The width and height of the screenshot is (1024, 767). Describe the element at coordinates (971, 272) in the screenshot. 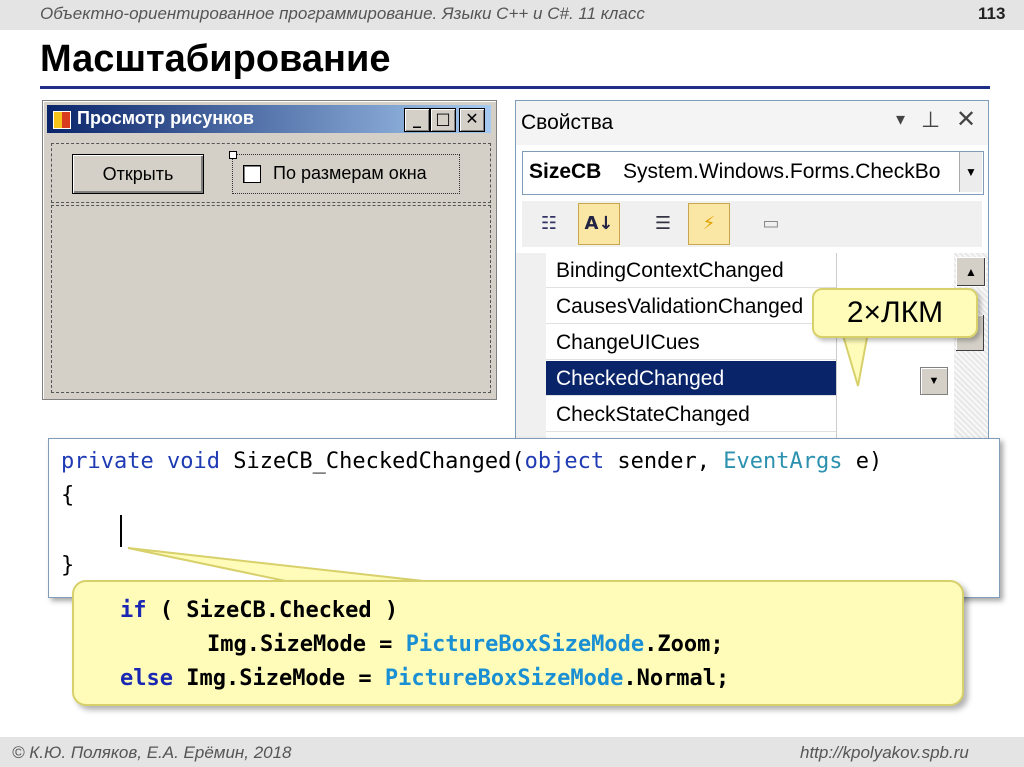

I see `scroll-up-icon: ▲` at that location.